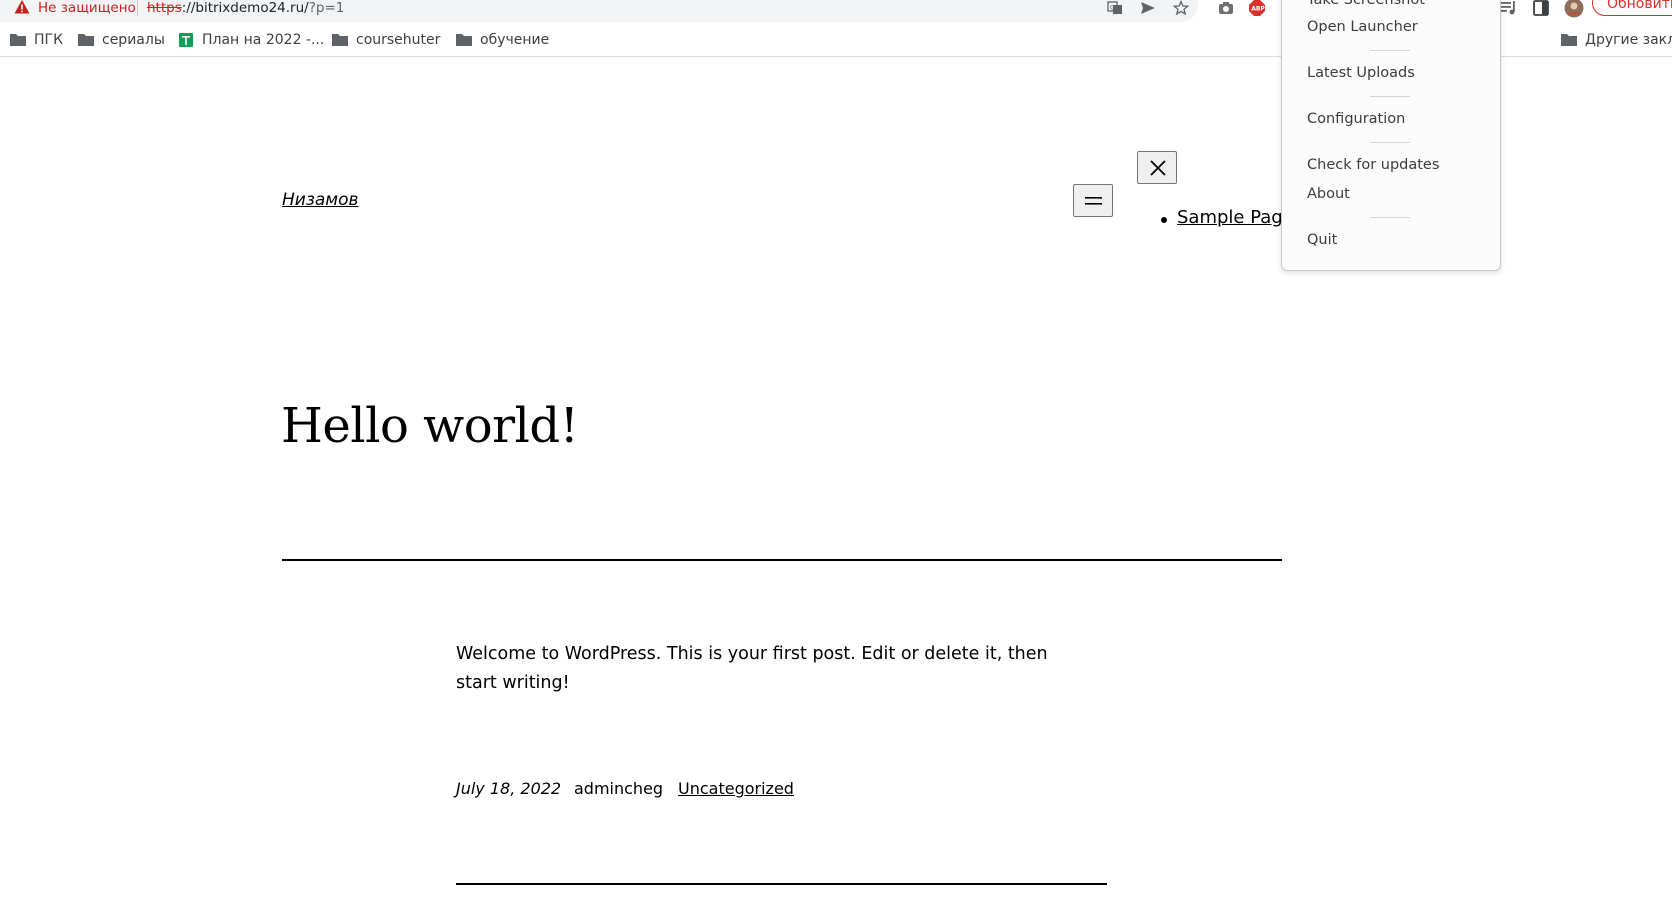  I want to click on bookmark-item: ПГК, so click(36, 40).